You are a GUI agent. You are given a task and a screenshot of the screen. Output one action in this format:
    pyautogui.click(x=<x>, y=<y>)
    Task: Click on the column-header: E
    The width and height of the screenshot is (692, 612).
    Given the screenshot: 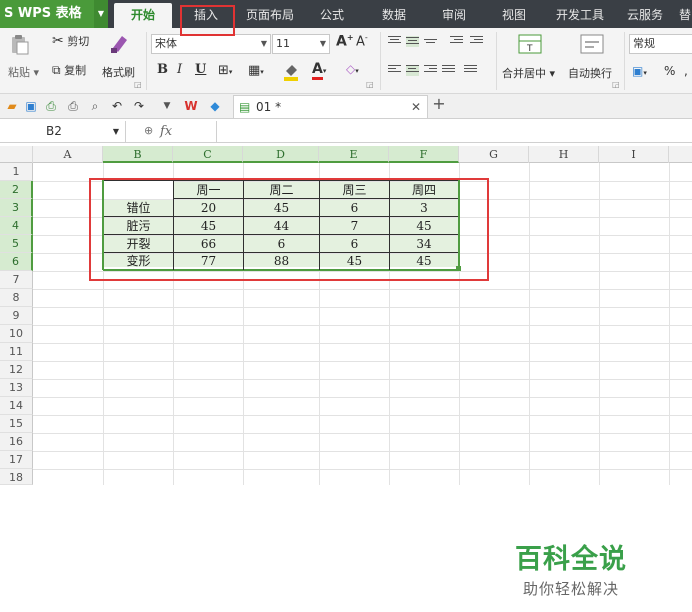 What is the action you would take?
    pyautogui.click(x=354, y=154)
    